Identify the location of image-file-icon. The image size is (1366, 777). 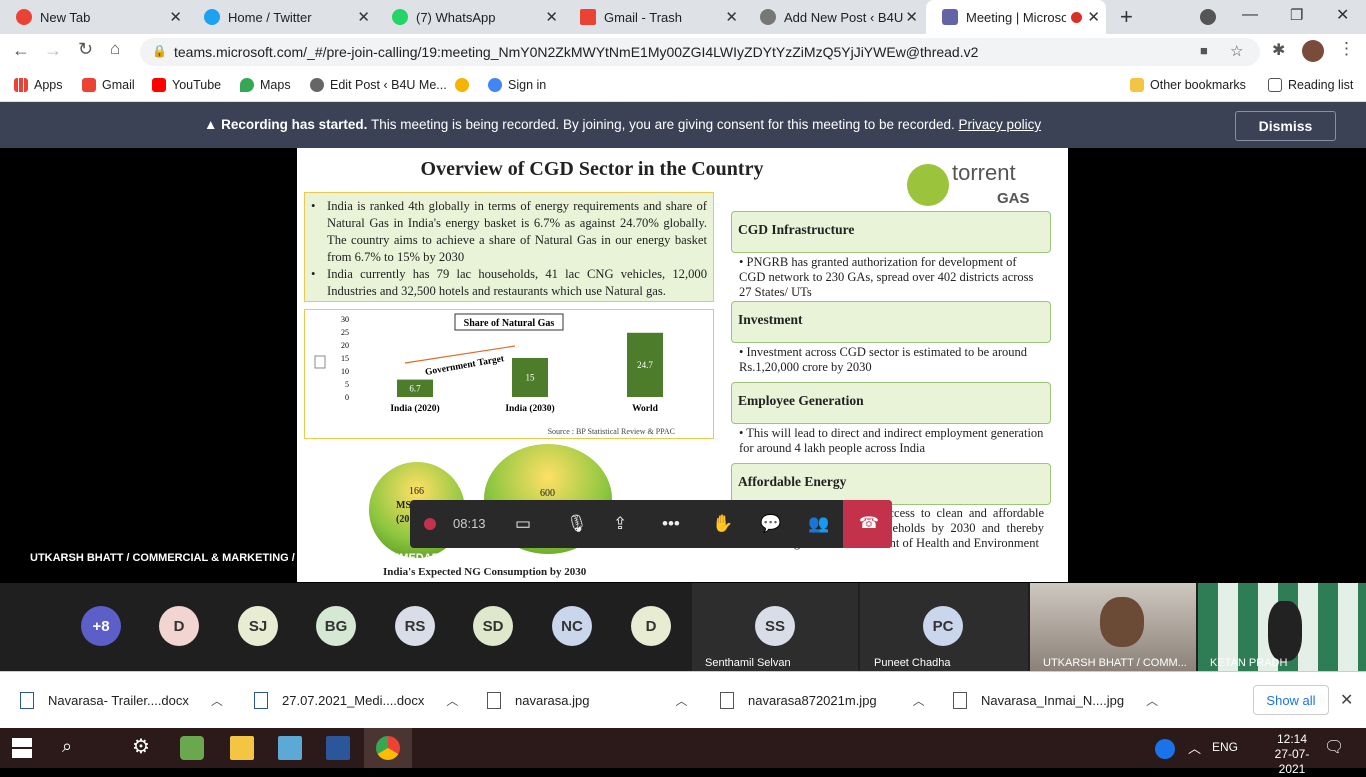
(960, 700).